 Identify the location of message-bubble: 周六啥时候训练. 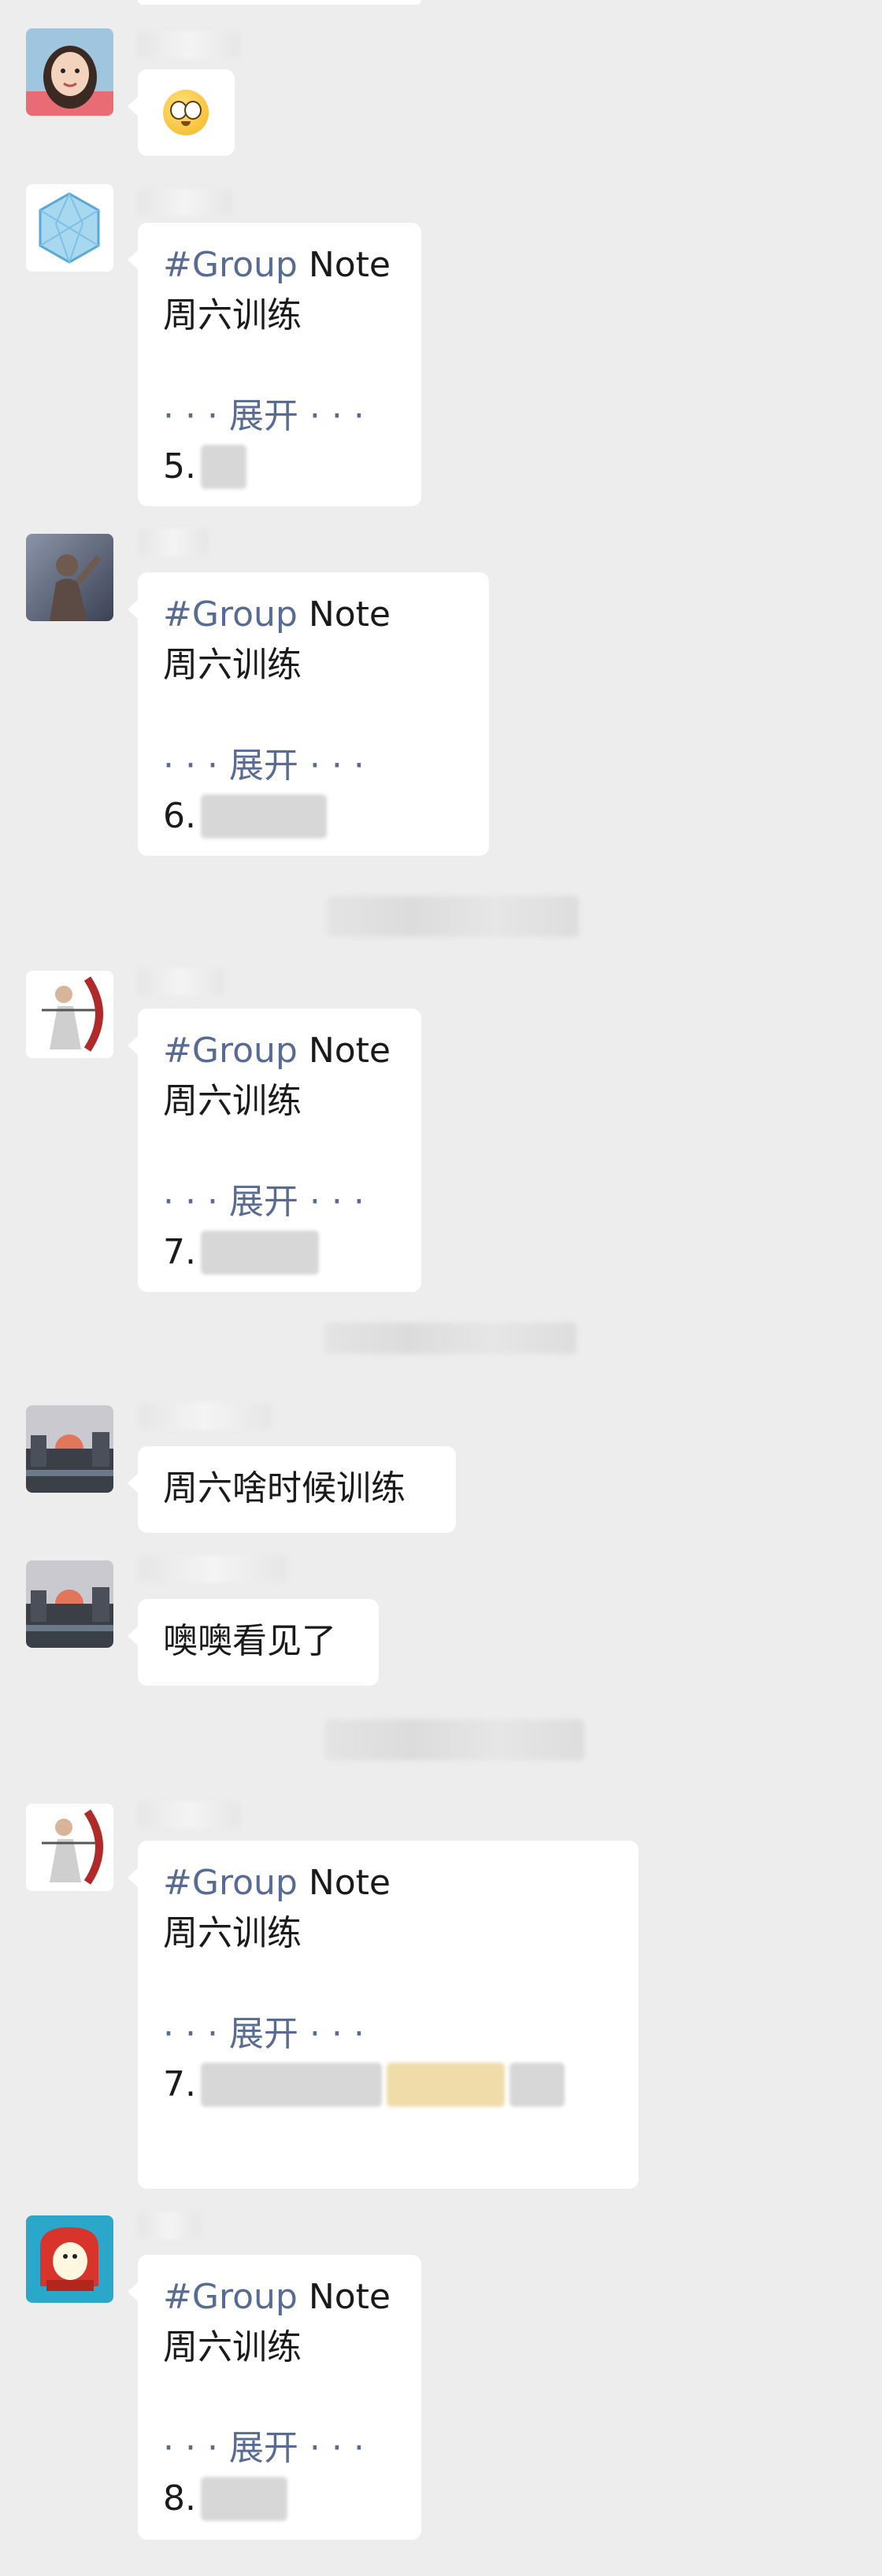
(292, 1489).